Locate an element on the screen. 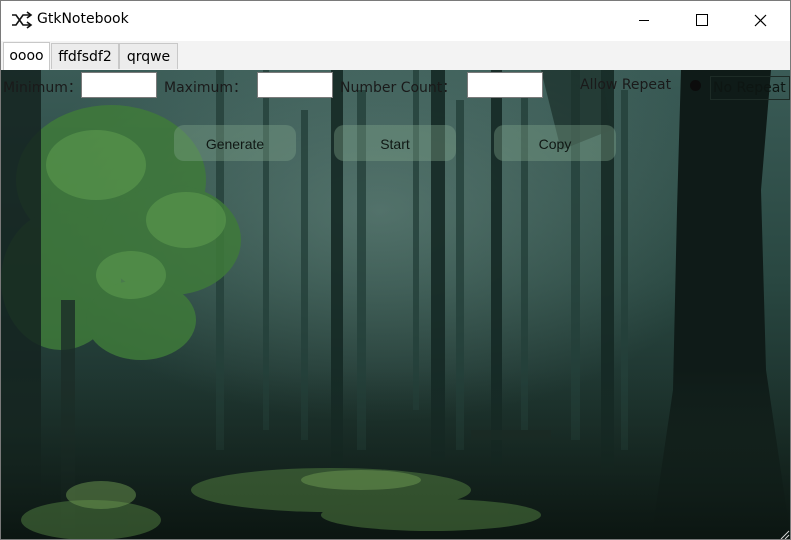 Image resolution: width=791 pixels, height=540 pixels. maximum-label: Maximum： is located at coordinates (205, 88).